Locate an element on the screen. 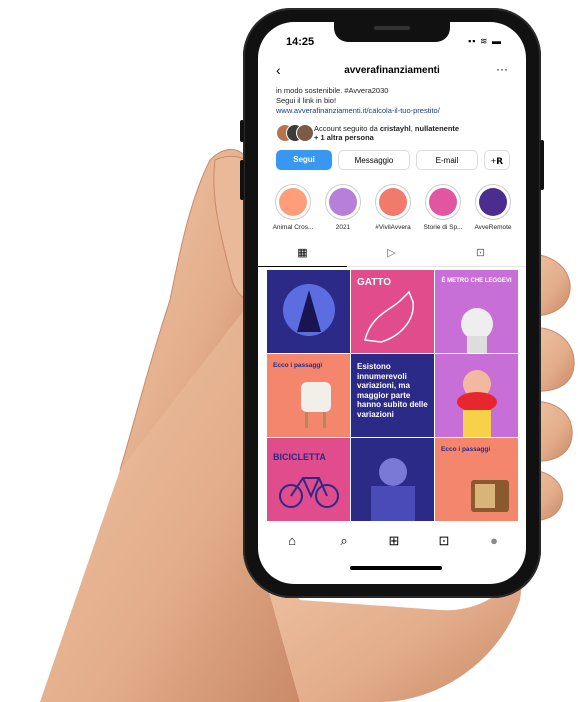 The width and height of the screenshot is (578, 702). volume-button is located at coordinates (242, 180).